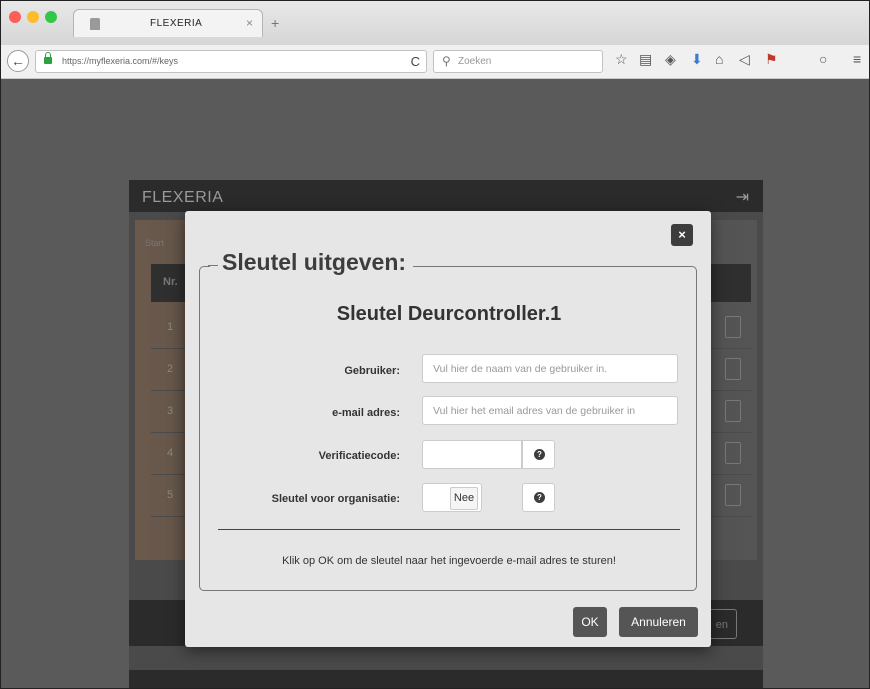 Image resolution: width=870 pixels, height=689 pixels. Describe the element at coordinates (744, 59) in the screenshot. I see `send-icon: ◁` at that location.